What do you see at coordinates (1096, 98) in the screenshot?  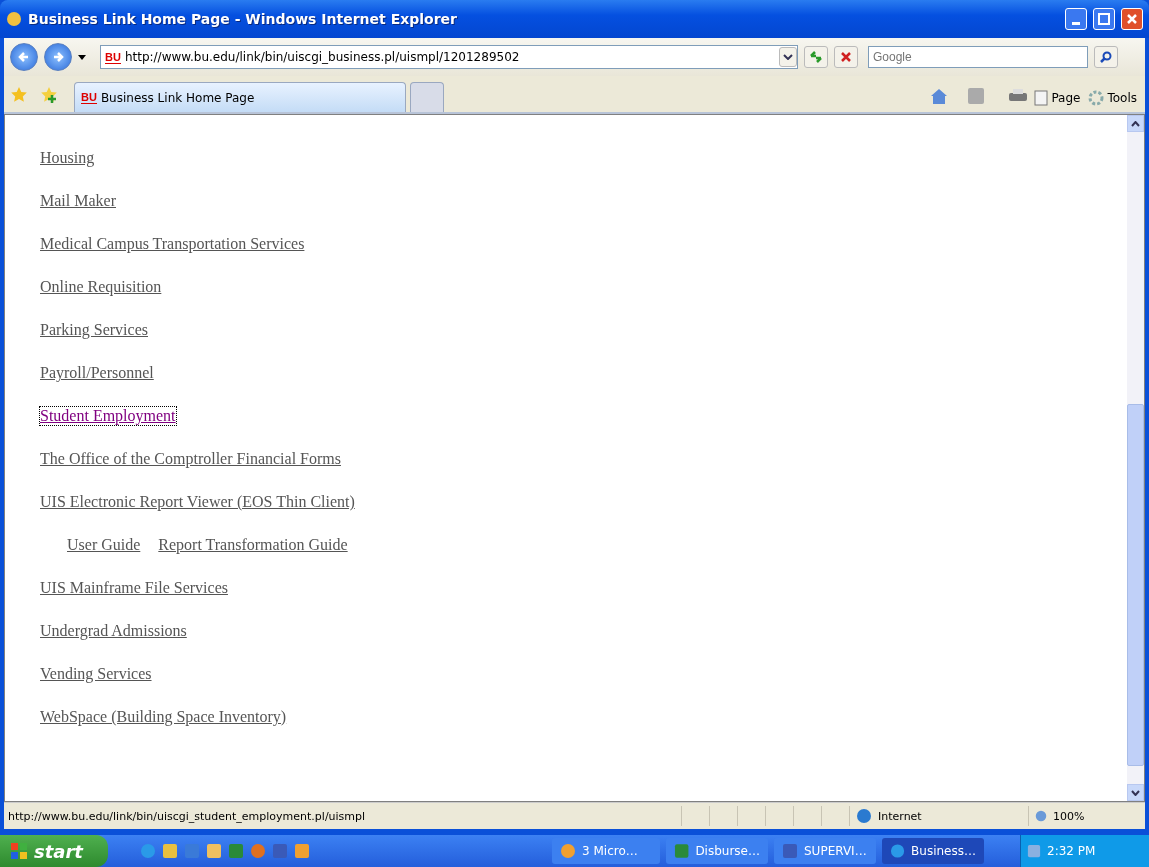 I see `gear-icon` at bounding box center [1096, 98].